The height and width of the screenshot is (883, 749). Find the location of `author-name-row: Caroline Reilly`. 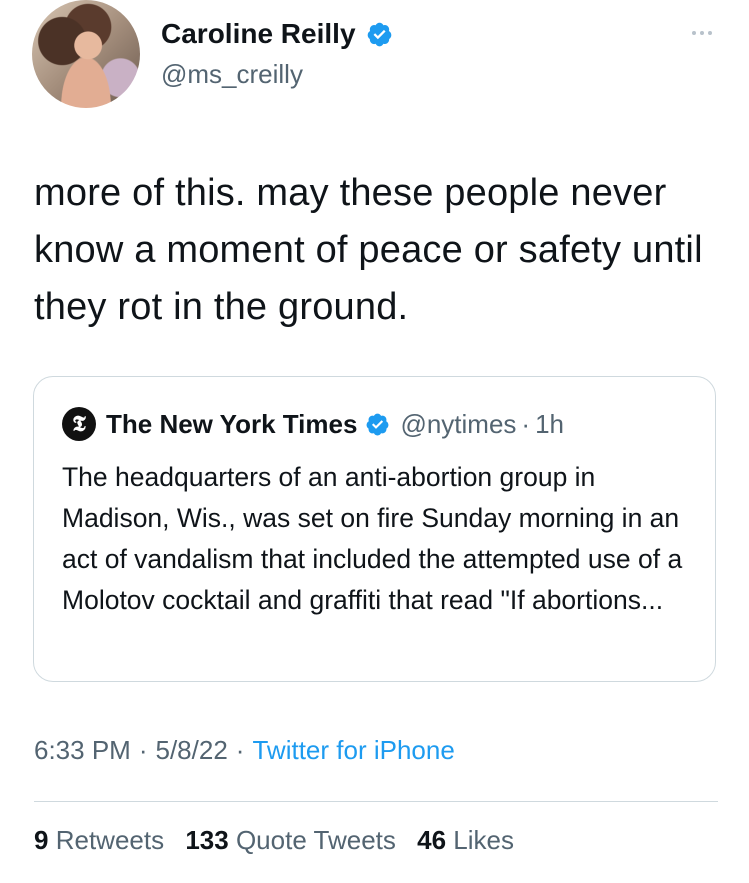

author-name-row: Caroline Reilly is located at coordinates (277, 34).